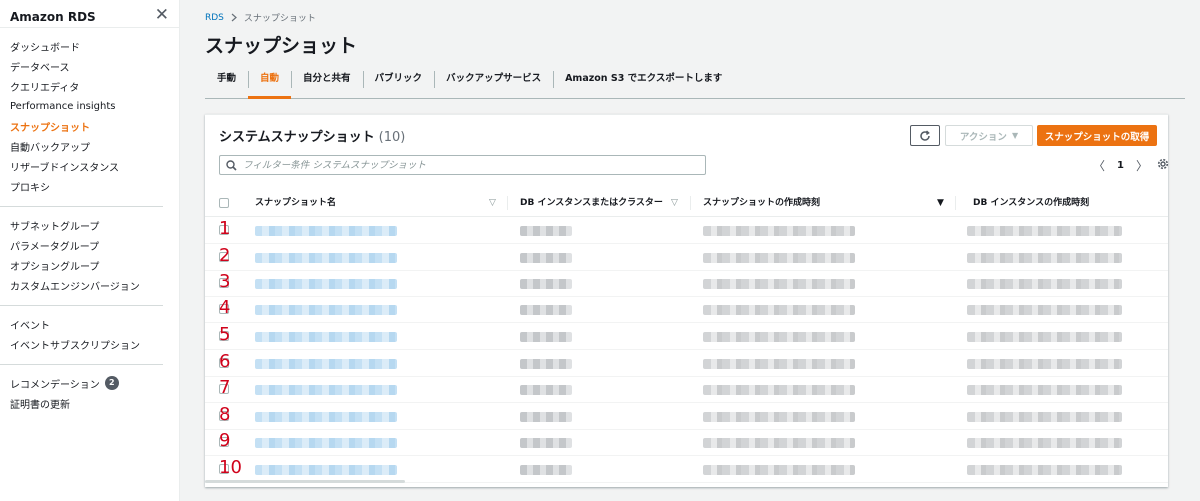  Describe the element at coordinates (81, 86) in the screenshot. I see `sidebar-item: クエリエディタ` at that location.